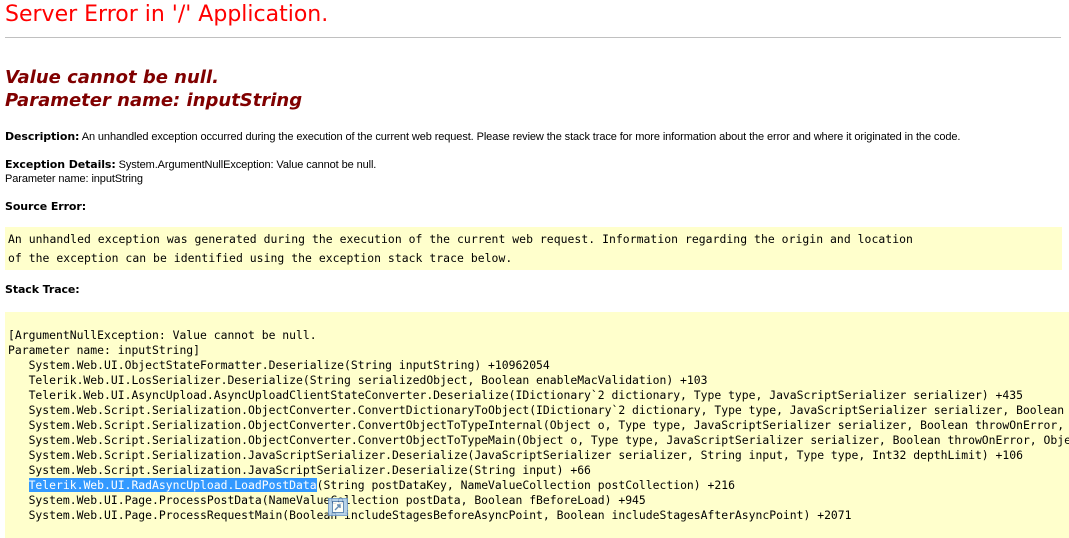  Describe the element at coordinates (60, 164) in the screenshot. I see `exception-details-label: Exception Details:` at that location.